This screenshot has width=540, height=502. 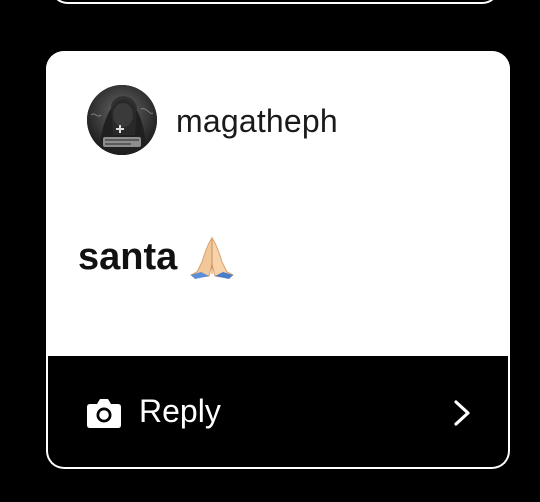 What do you see at coordinates (128, 256) in the screenshot?
I see `comment-text: santa` at bounding box center [128, 256].